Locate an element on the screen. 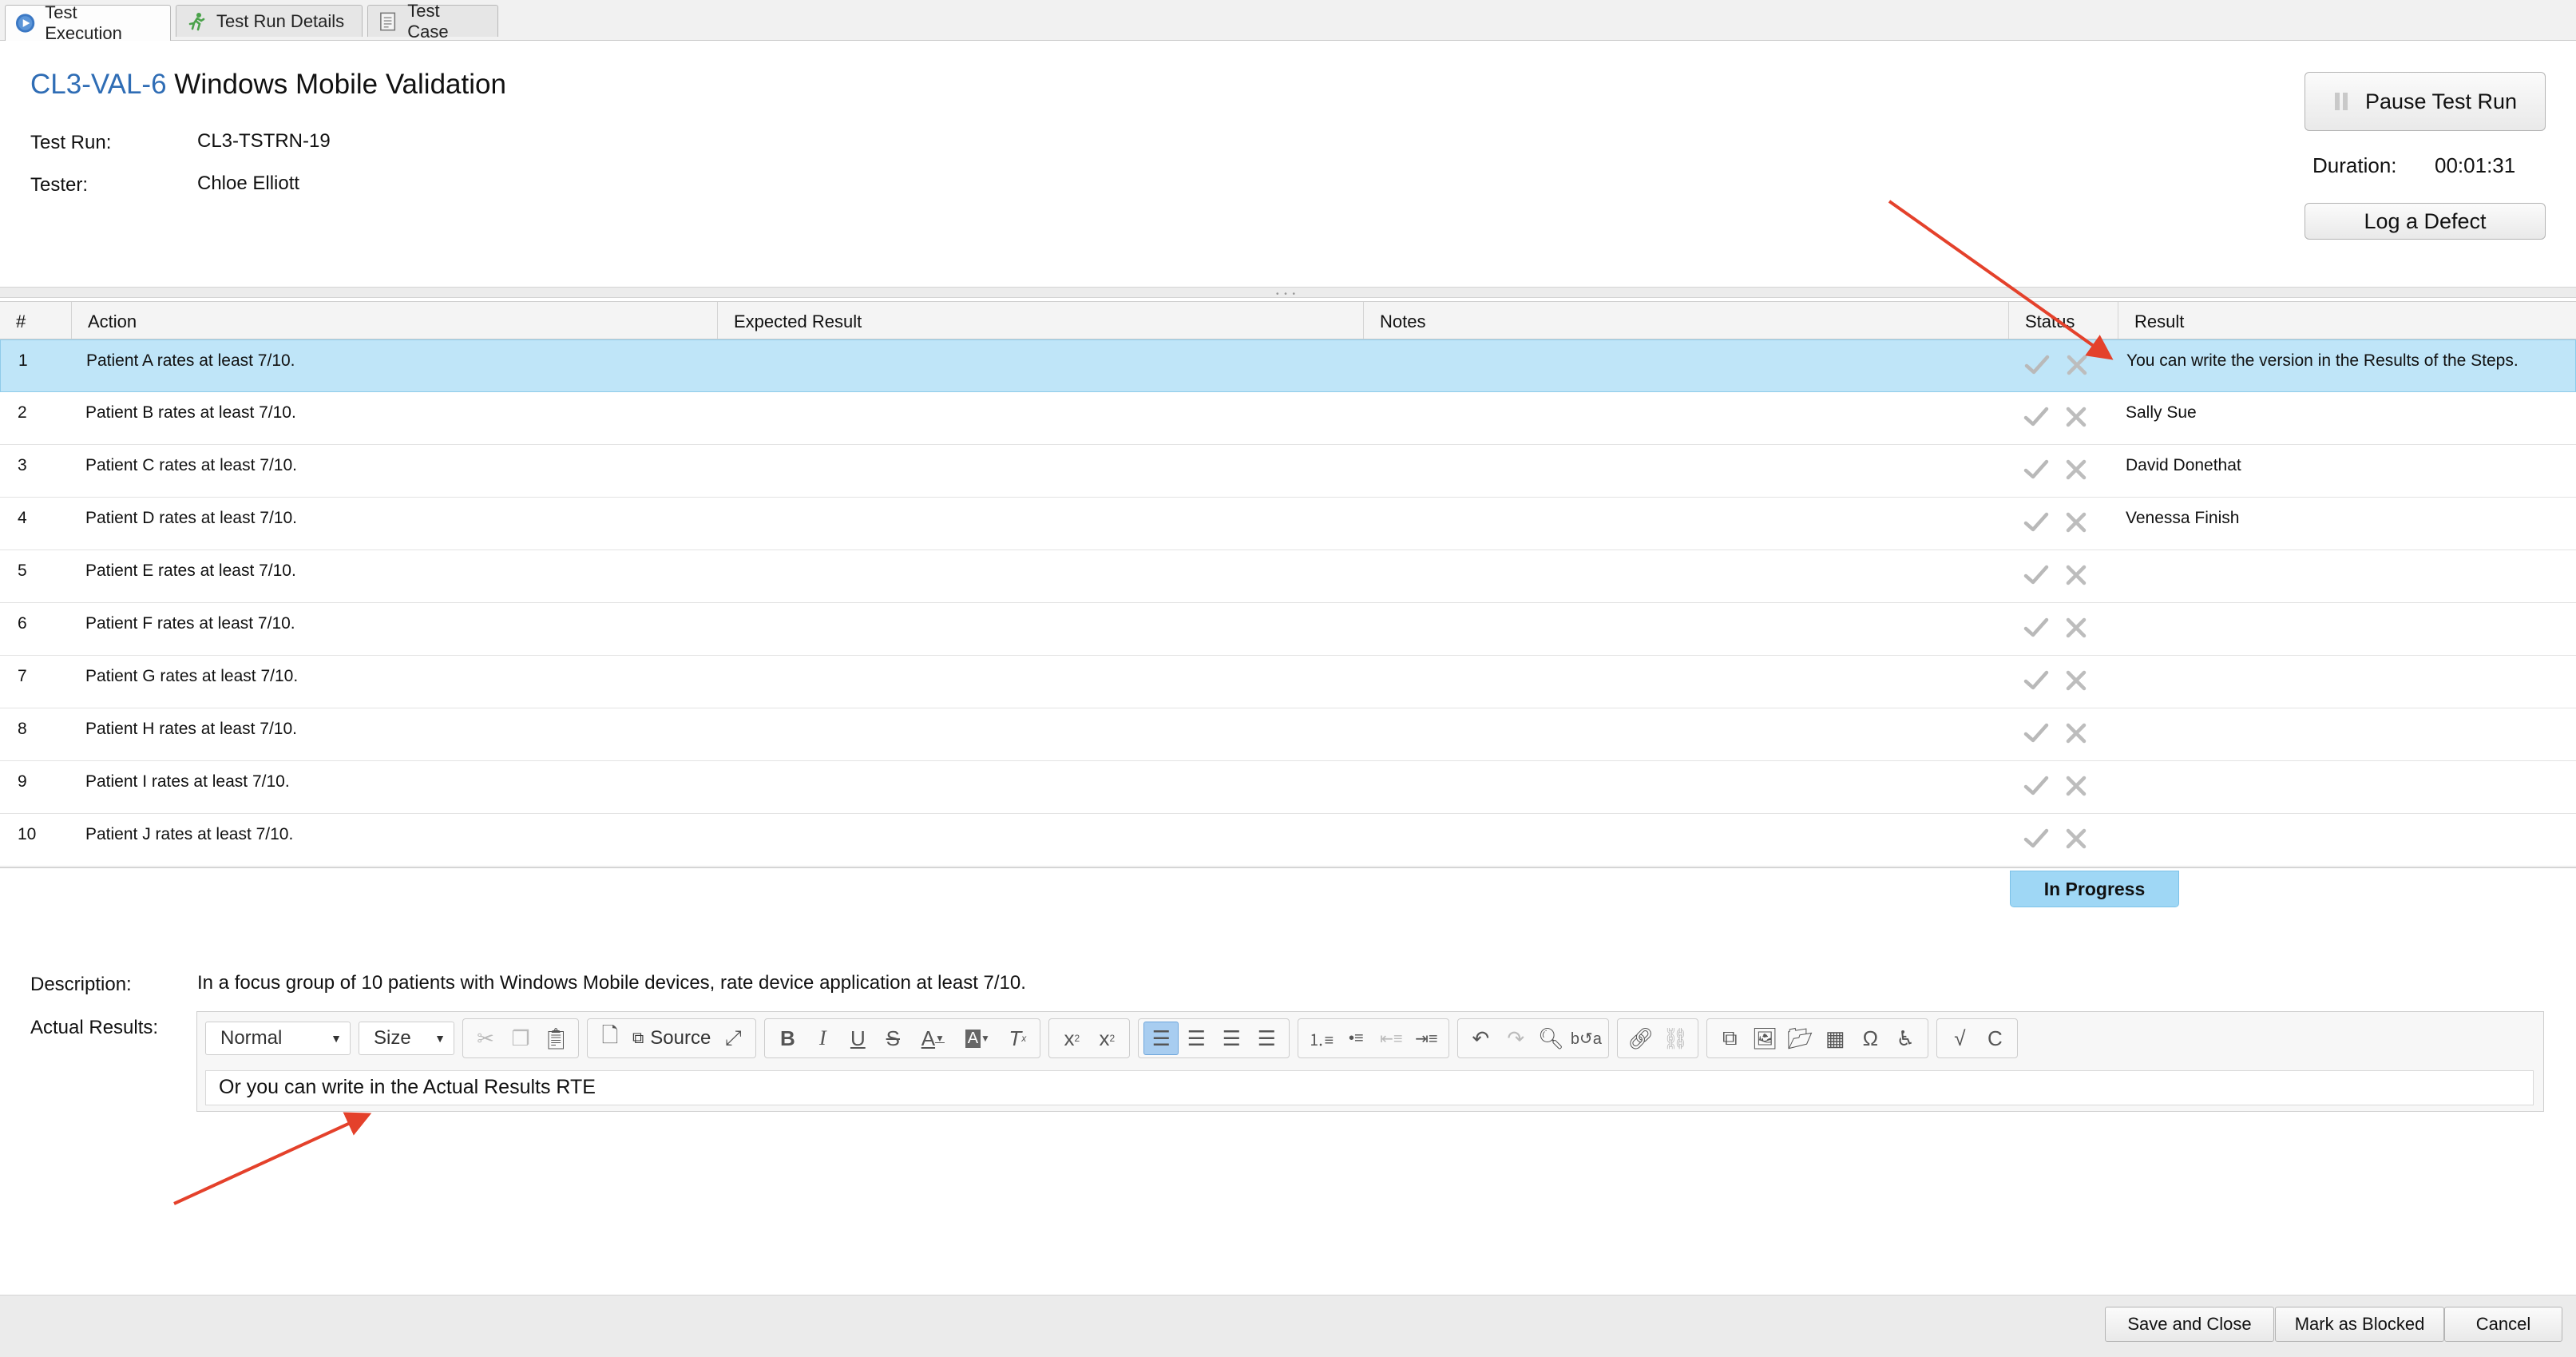 The image size is (2576, 1357). cancel-button: Cancel is located at coordinates (2503, 1324).